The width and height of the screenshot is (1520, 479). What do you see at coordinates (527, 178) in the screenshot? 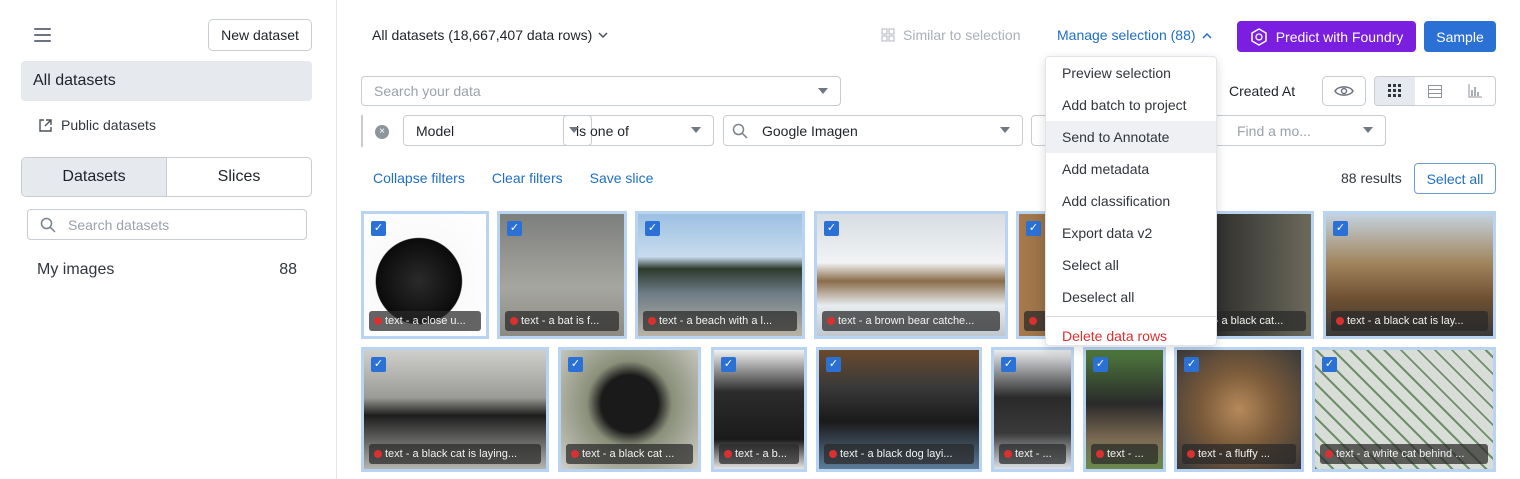
I see `clear-filters-link: Clear filters` at bounding box center [527, 178].